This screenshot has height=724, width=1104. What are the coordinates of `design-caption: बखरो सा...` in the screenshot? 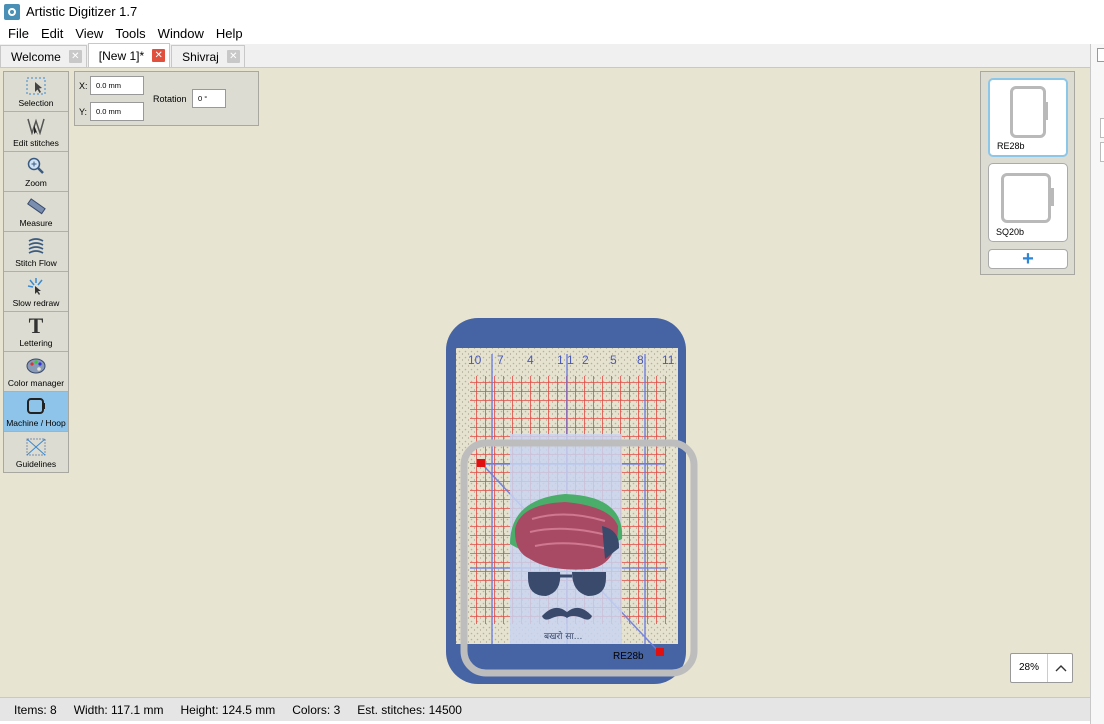 It's located at (563, 636).